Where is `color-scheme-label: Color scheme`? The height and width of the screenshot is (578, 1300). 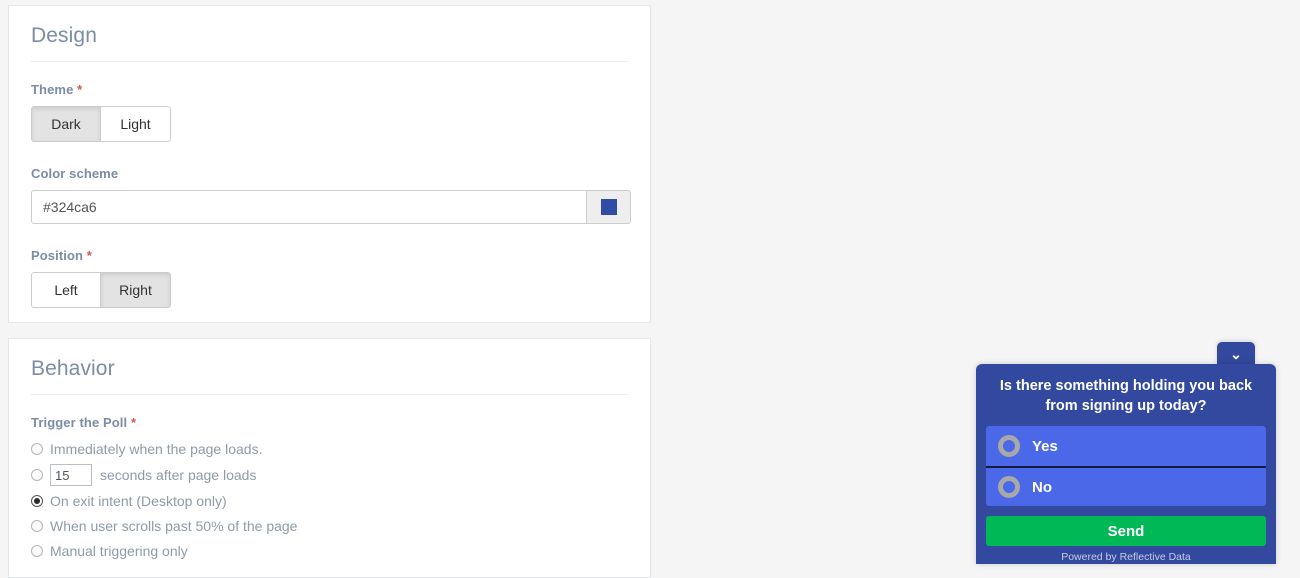
color-scheme-label: Color scheme is located at coordinates (75, 173).